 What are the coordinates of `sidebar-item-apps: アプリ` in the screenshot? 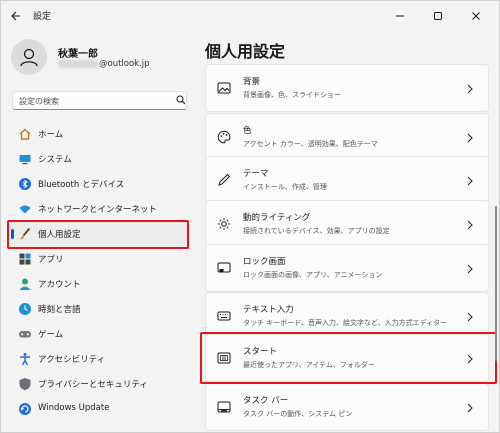 It's located at (98, 259).